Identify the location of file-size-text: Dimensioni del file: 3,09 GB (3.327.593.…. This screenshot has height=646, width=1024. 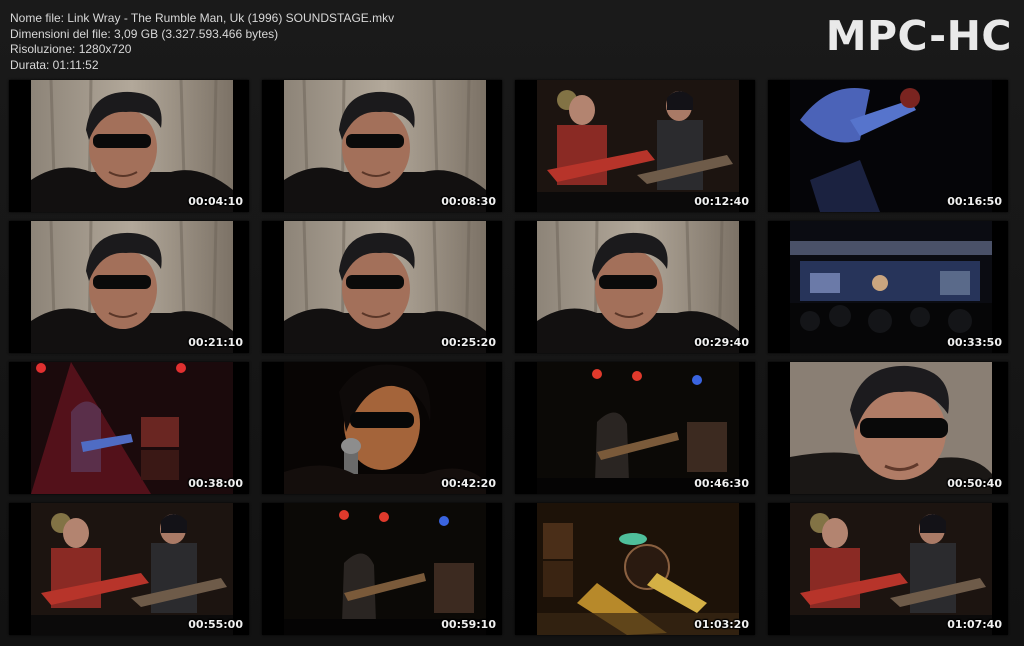
(144, 33).